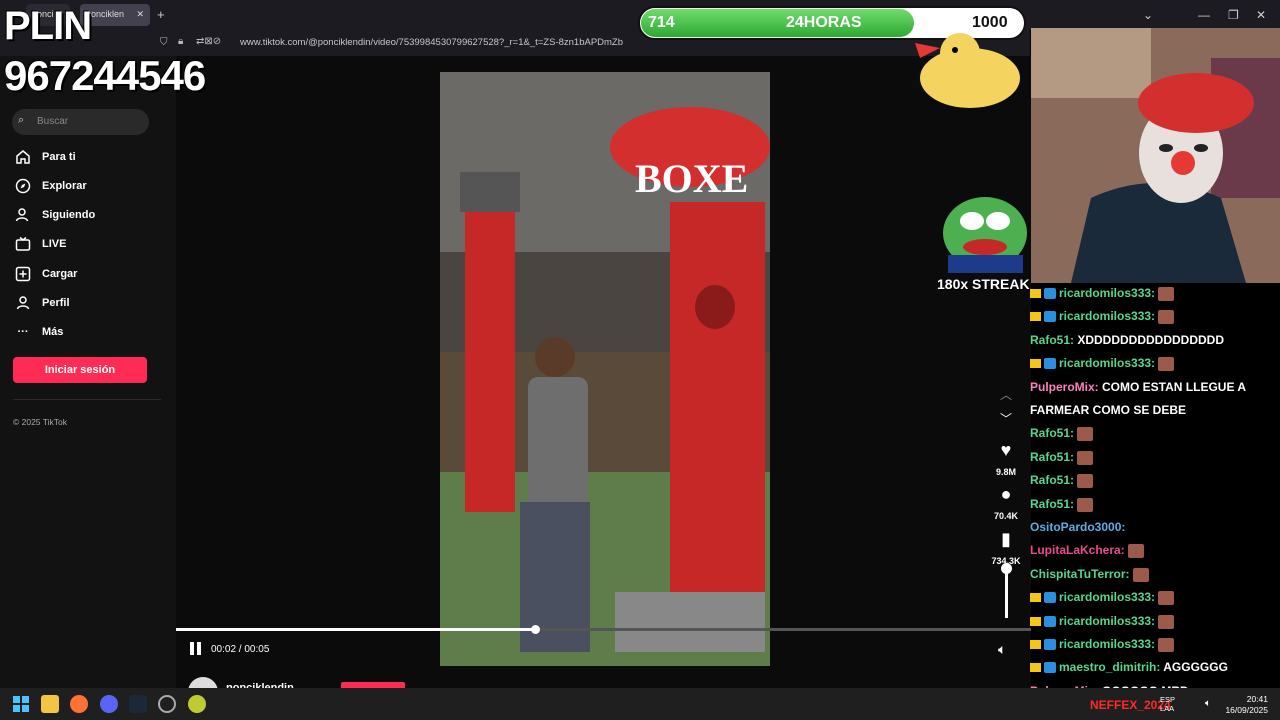 This screenshot has height=720, width=1280. I want to click on likes-count: 9.8M, so click(1005, 472).